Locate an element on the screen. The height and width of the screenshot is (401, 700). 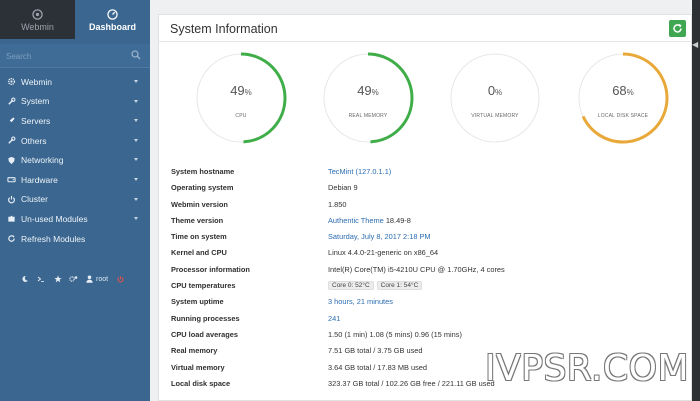
panel-header: System Information is located at coordinates (425, 28).